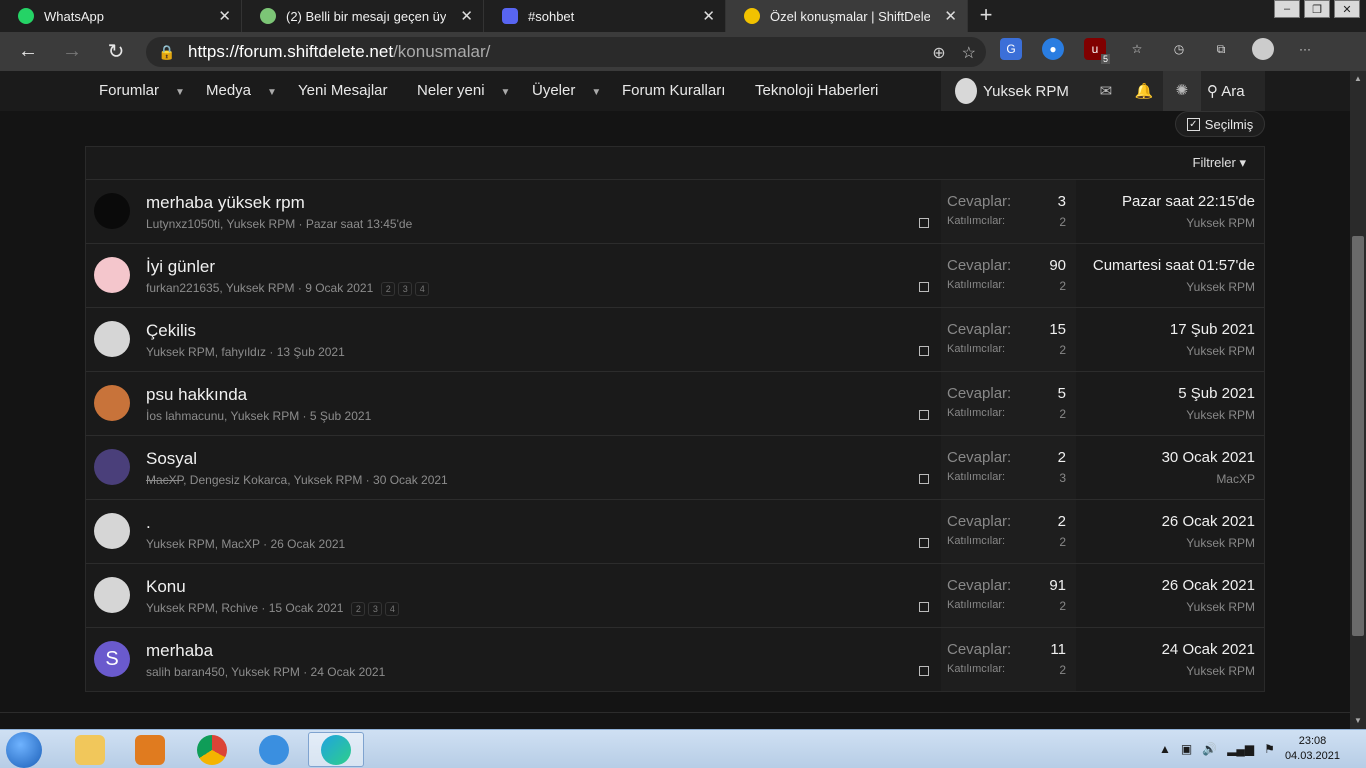 Image resolution: width=1366 pixels, height=768 pixels. I want to click on participants-list: Lutynxz1050ti, Yuksek RPM, so click(220, 224).